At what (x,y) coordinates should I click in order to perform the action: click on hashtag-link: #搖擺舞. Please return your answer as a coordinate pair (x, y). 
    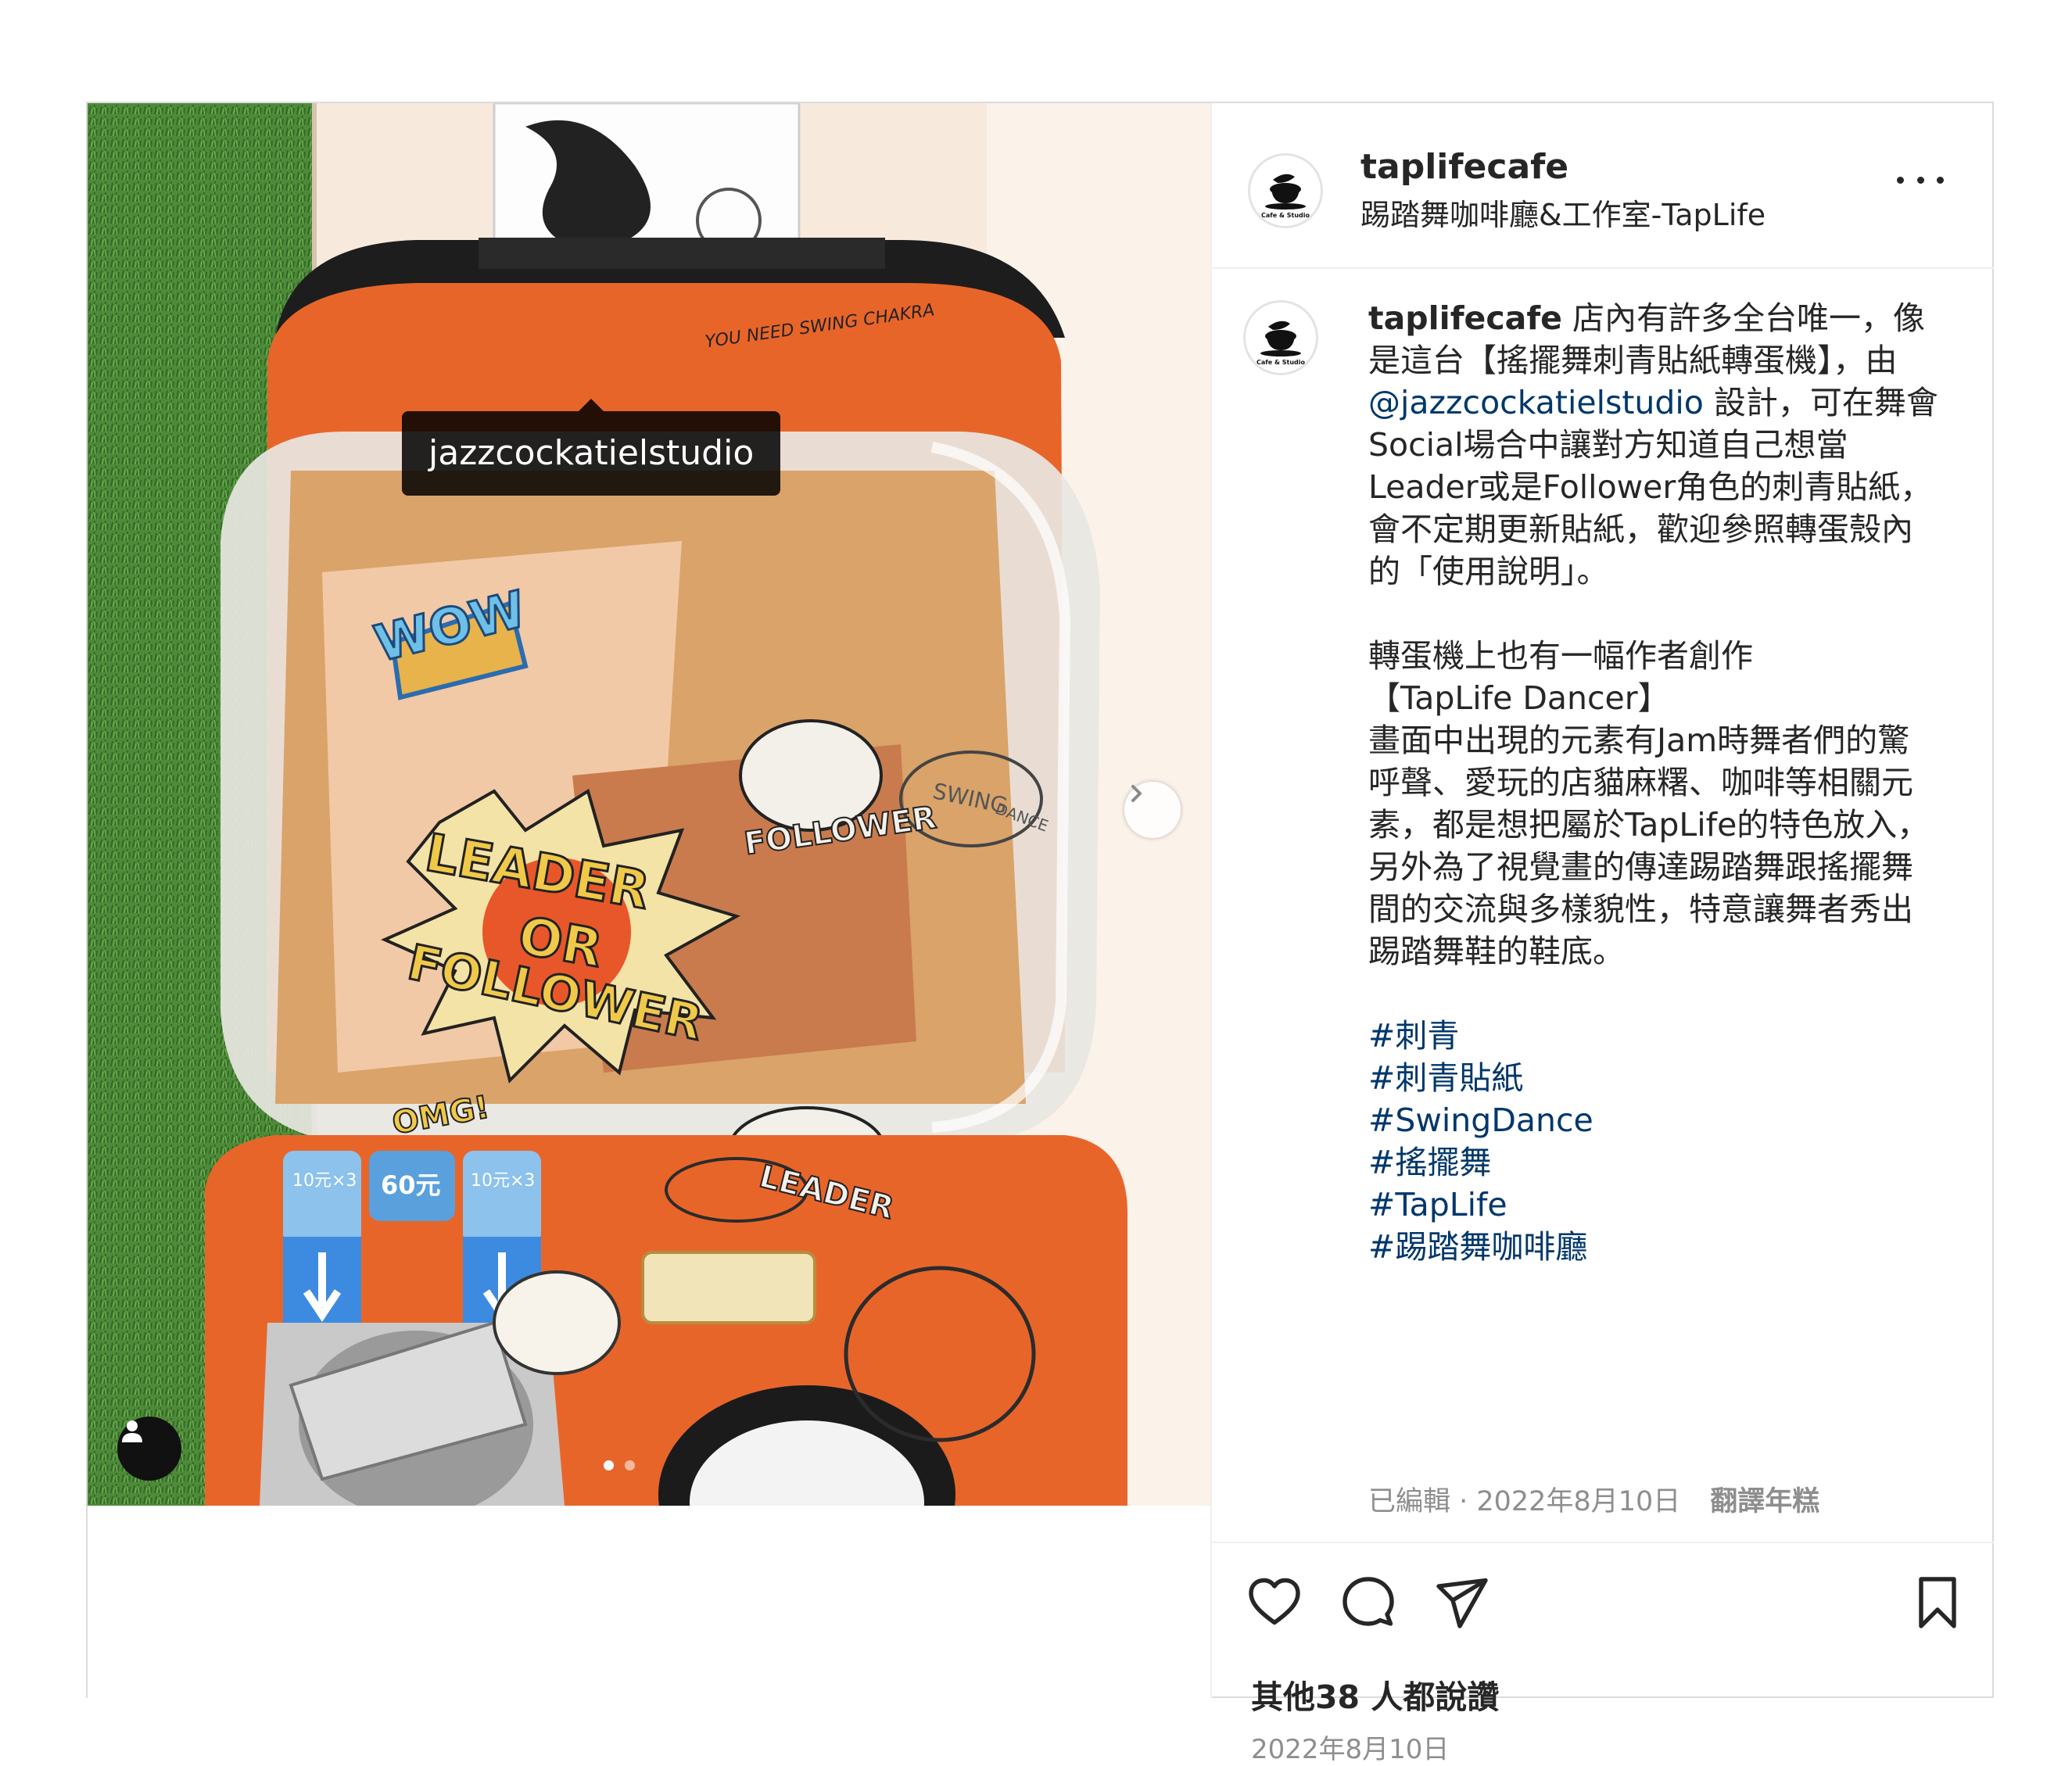
    Looking at the image, I should click on (1653, 1162).